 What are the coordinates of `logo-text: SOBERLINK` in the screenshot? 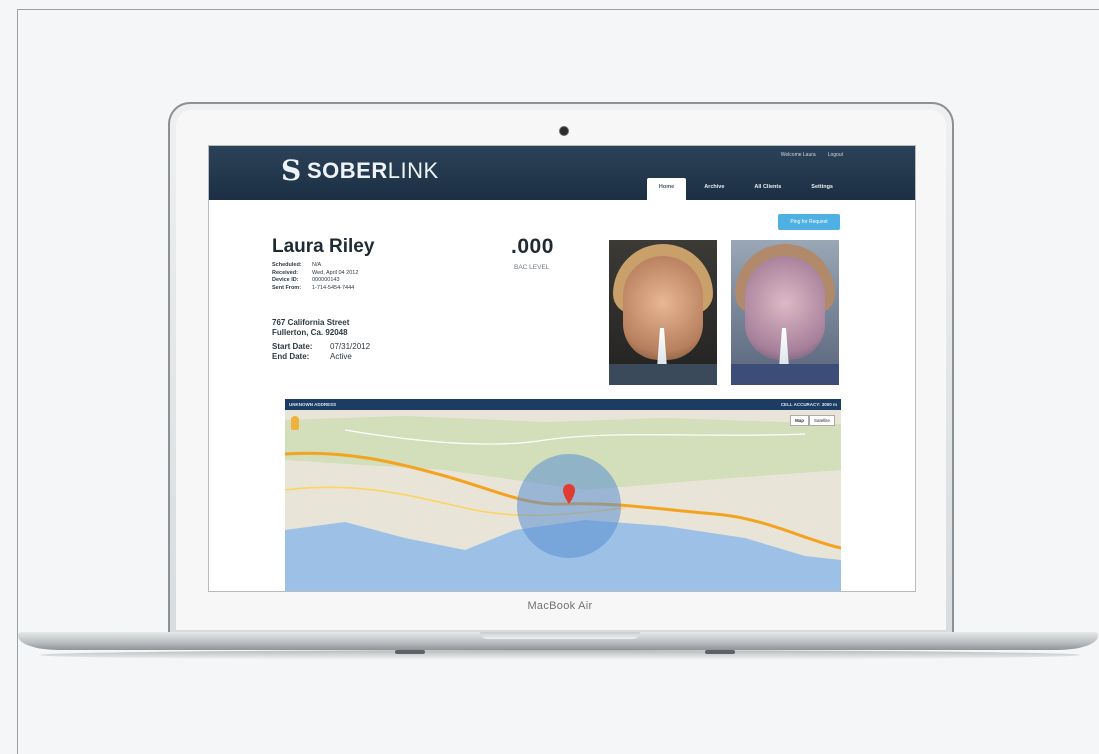 It's located at (373, 171).